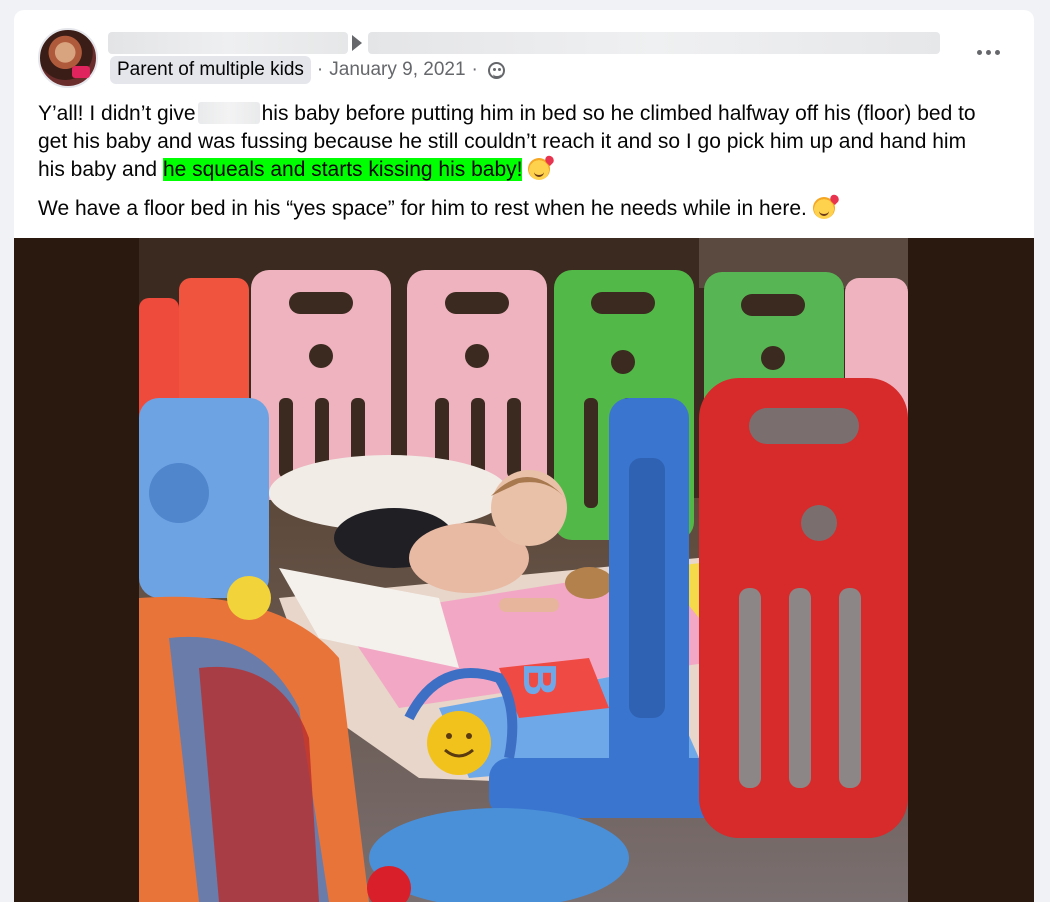  What do you see at coordinates (204, 498) in the screenshot?
I see `fence-panel-blue` at bounding box center [204, 498].